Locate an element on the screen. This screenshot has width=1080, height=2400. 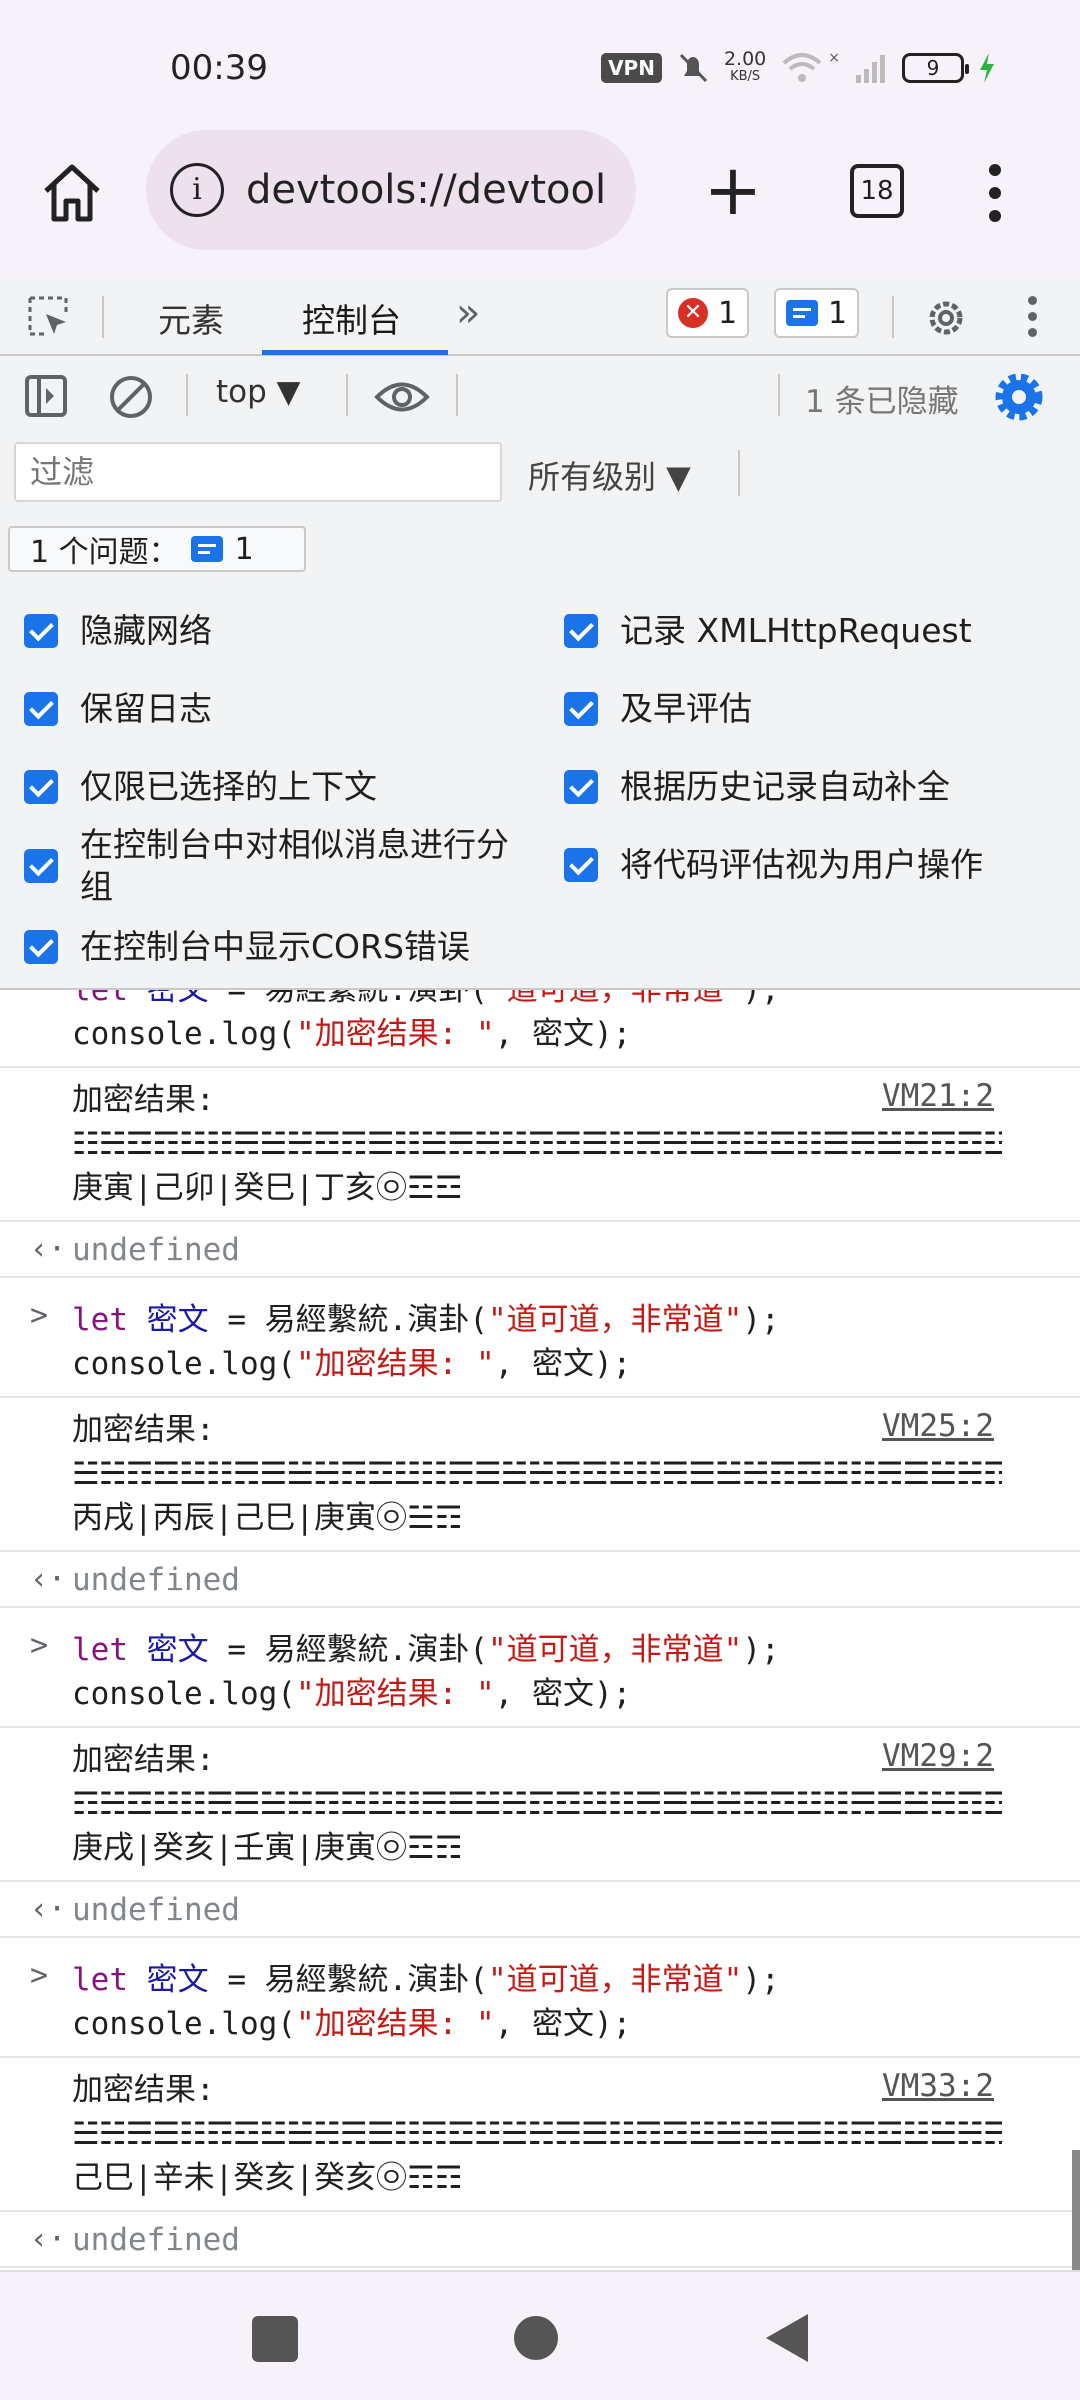
url-text: devtools://devtool is located at coordinates (426, 190).